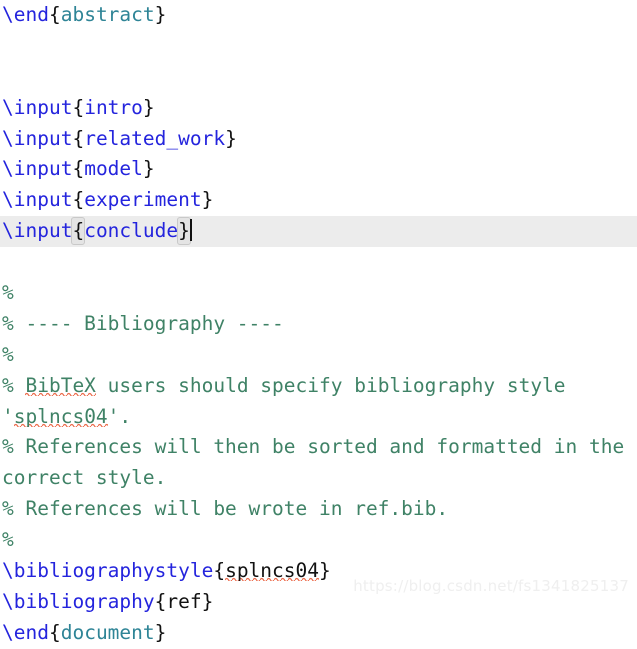 The image size is (637, 649). Describe the element at coordinates (84, 478) in the screenshot. I see `code-token-comment: correct style.` at that location.